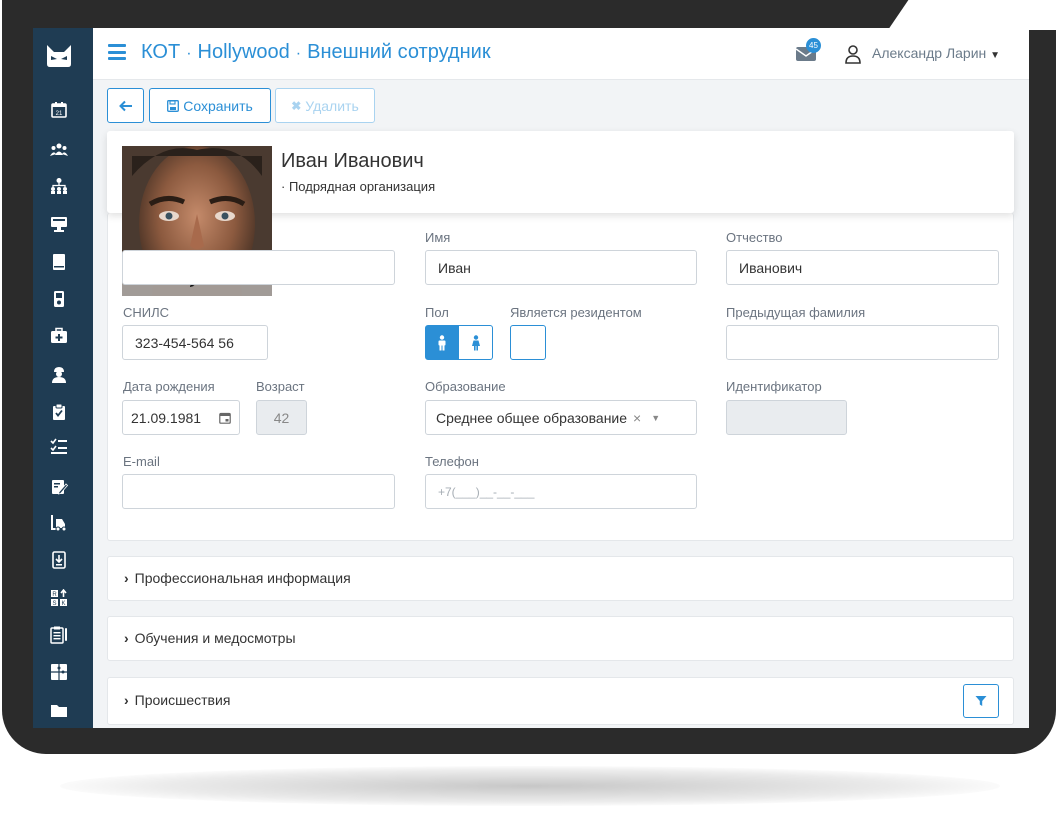 The image size is (1058, 821). What do you see at coordinates (399, 52) in the screenshot?
I see `breadcrumb-page: Внешний сотрудник` at bounding box center [399, 52].